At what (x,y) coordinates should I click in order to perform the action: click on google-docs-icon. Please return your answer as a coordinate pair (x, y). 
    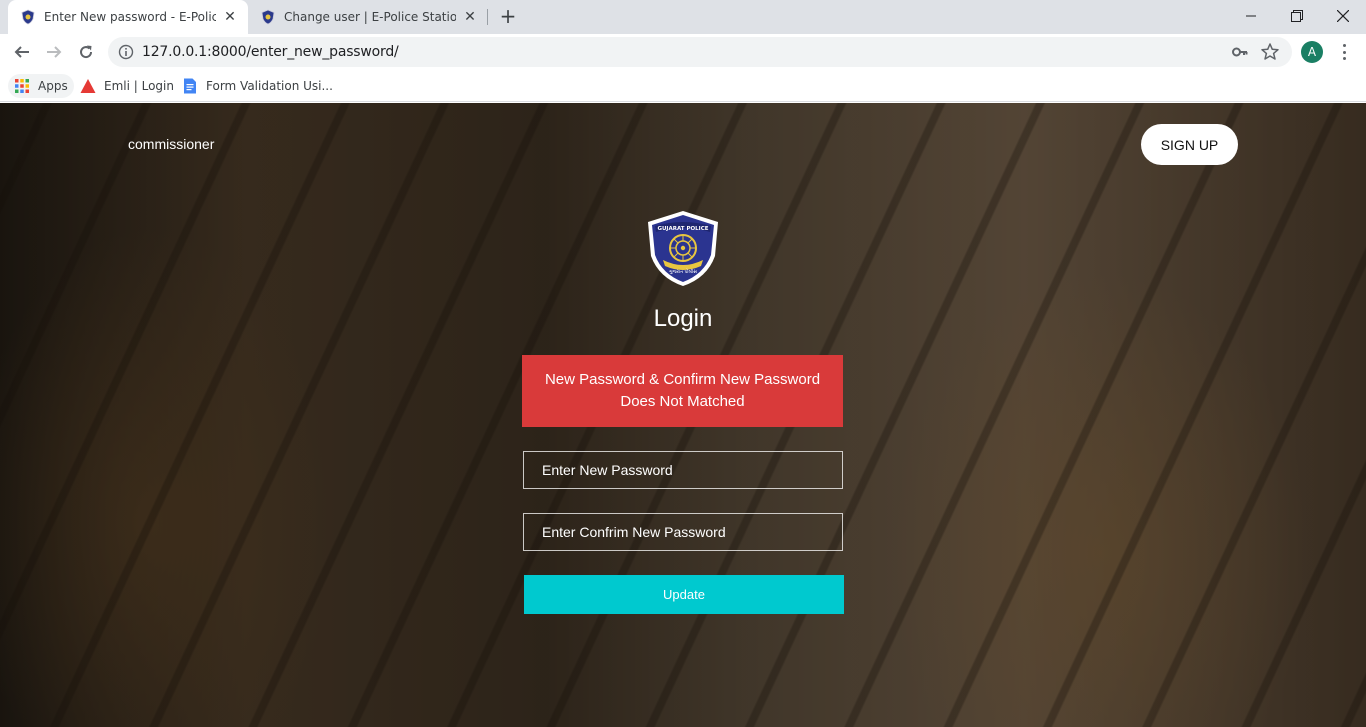
    Looking at the image, I should click on (190, 86).